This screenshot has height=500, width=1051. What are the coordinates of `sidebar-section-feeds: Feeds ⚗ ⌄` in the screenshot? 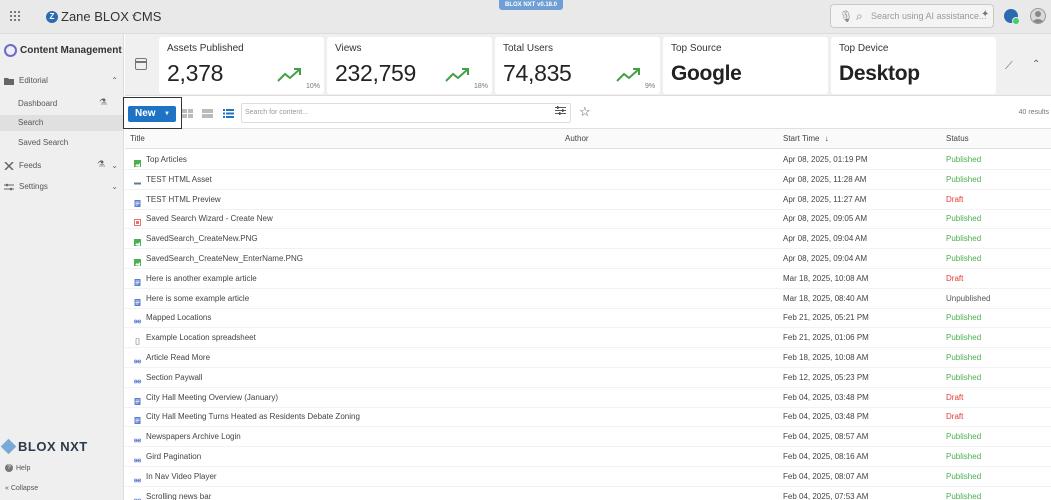 It's located at (61, 164).